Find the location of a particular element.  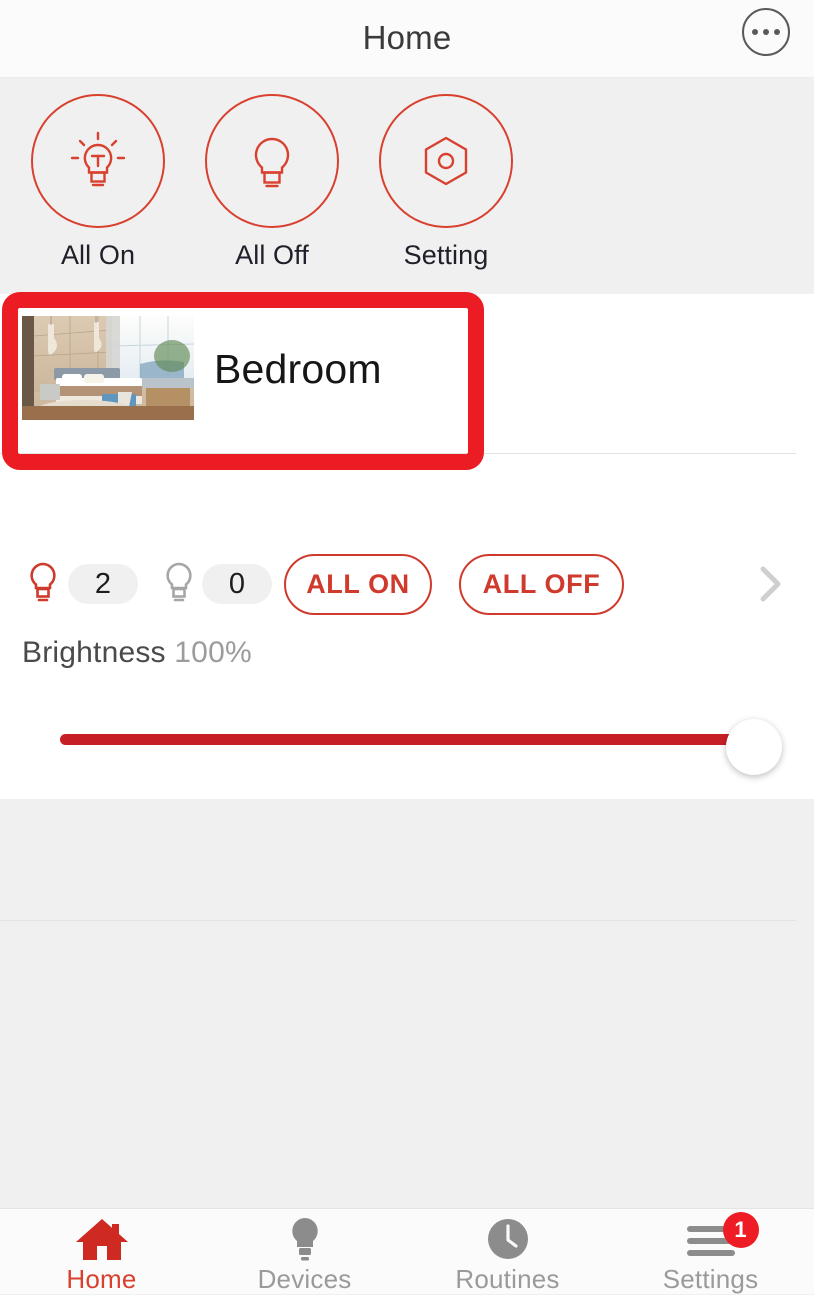

lights-off-count: 0 is located at coordinates (237, 584).